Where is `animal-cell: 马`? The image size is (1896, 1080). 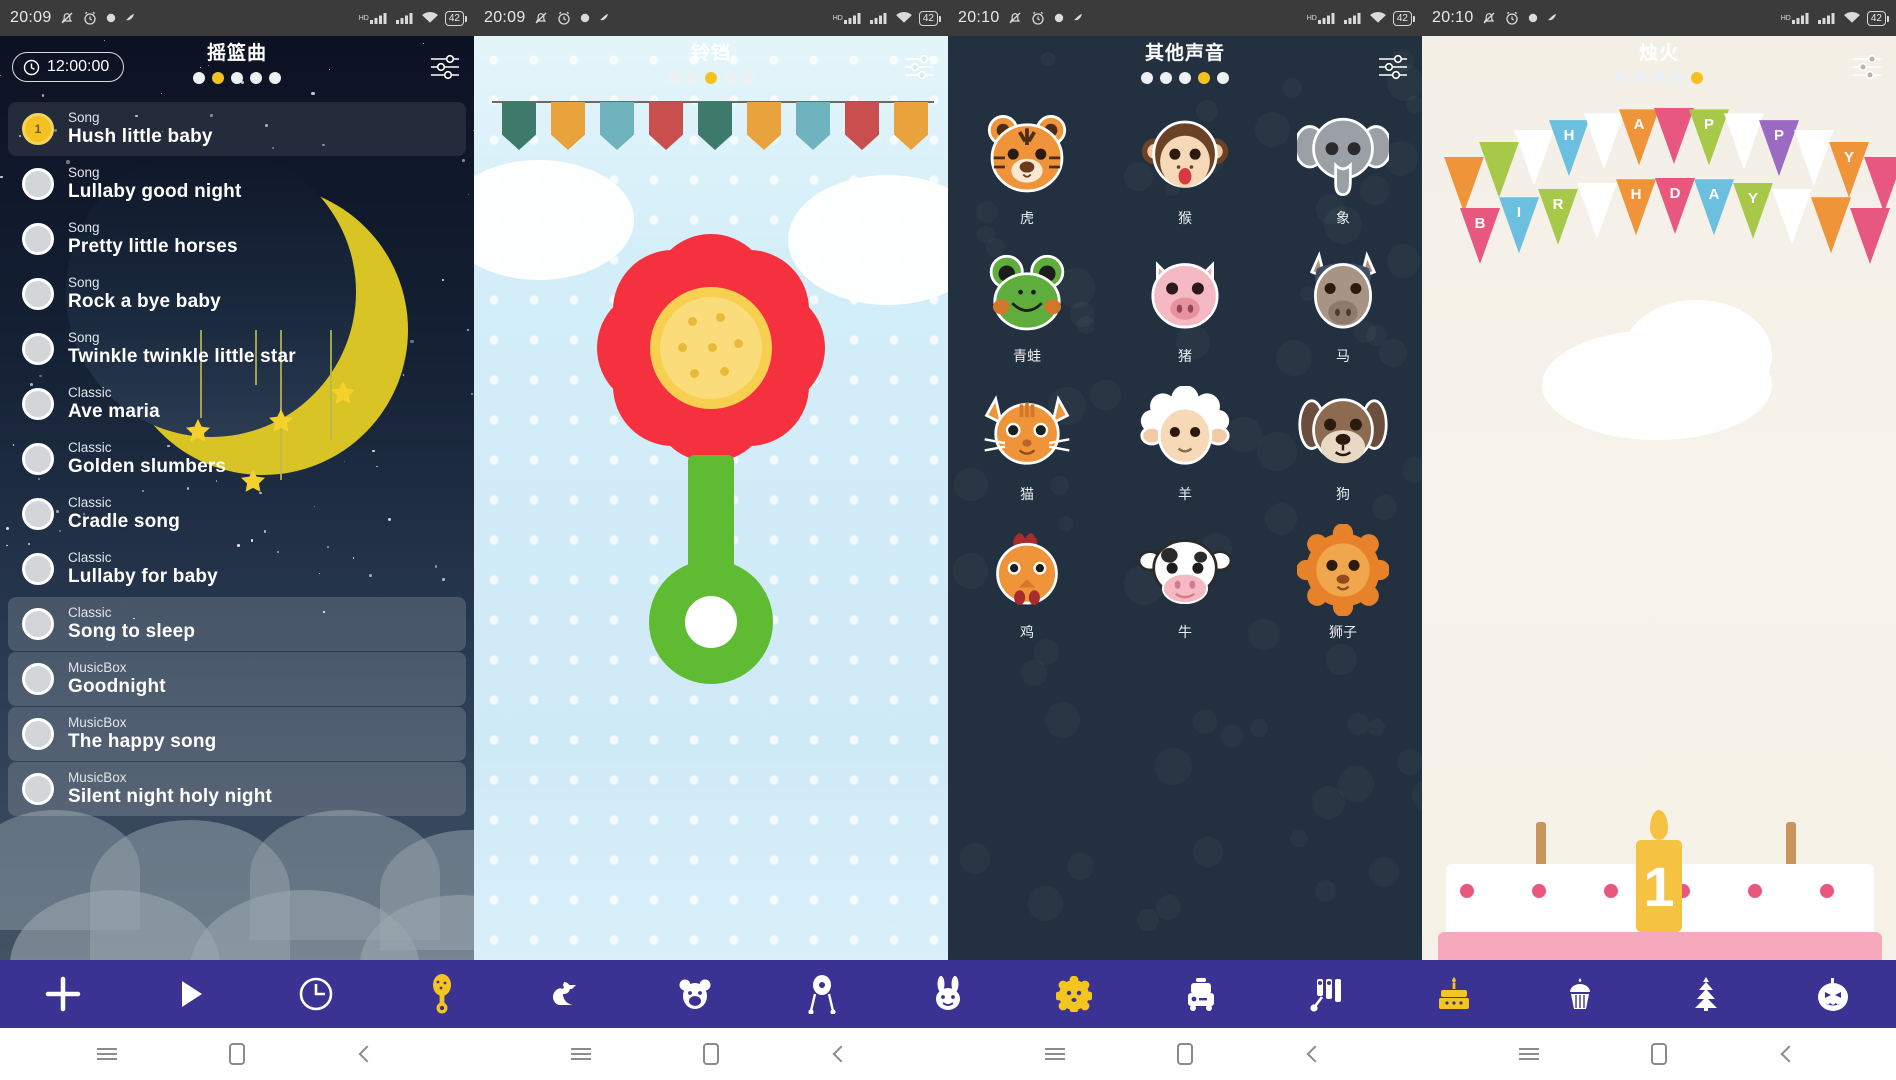
animal-cell: 马 is located at coordinates (1343, 304).